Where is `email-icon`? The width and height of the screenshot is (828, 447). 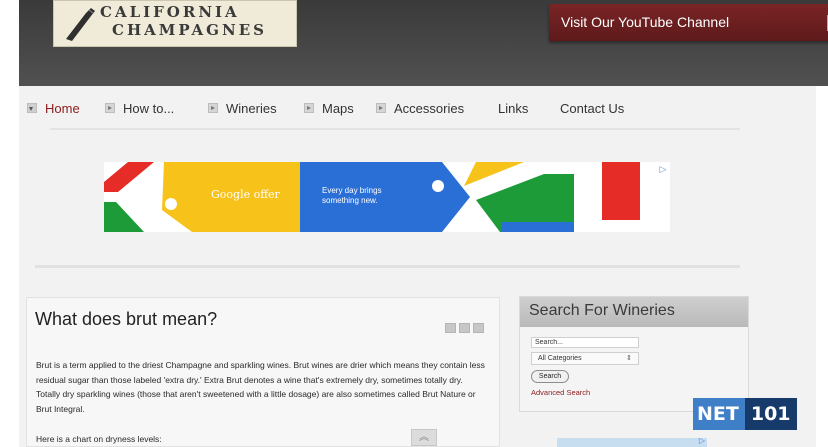
email-icon is located at coordinates (478, 328).